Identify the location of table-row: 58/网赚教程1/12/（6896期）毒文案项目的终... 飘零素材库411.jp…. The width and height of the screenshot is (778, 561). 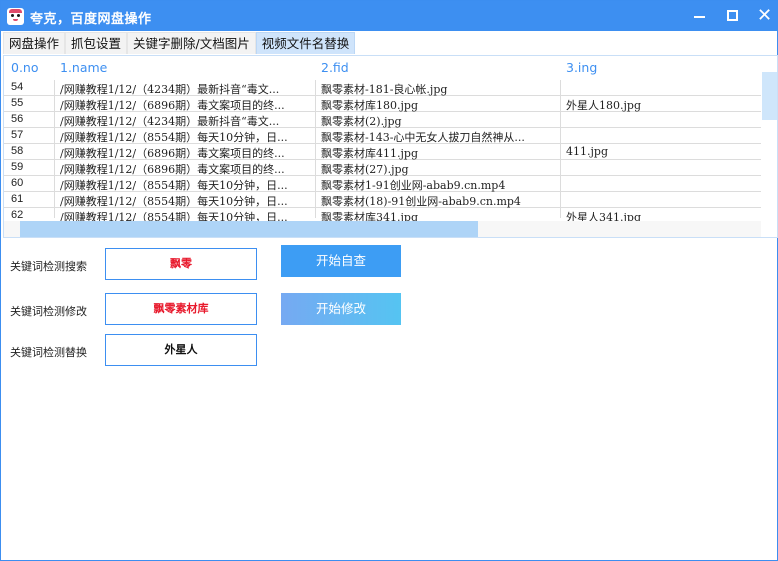
(382, 152).